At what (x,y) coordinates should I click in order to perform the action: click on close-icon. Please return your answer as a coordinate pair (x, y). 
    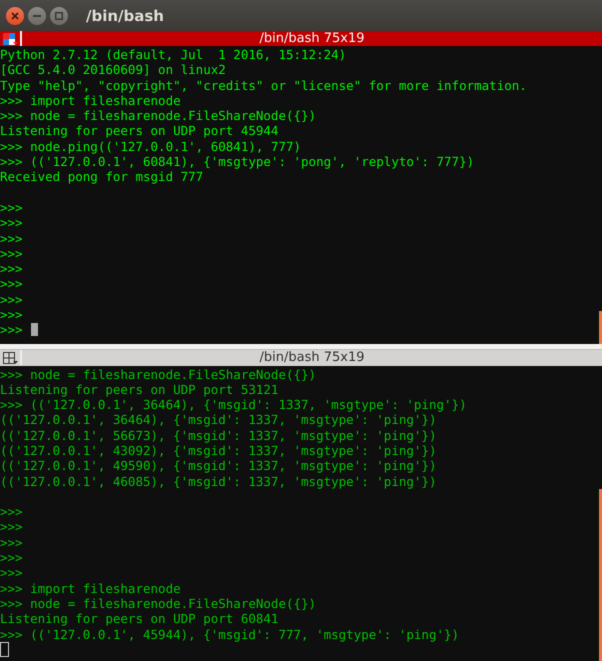
    Looking at the image, I should click on (15, 16).